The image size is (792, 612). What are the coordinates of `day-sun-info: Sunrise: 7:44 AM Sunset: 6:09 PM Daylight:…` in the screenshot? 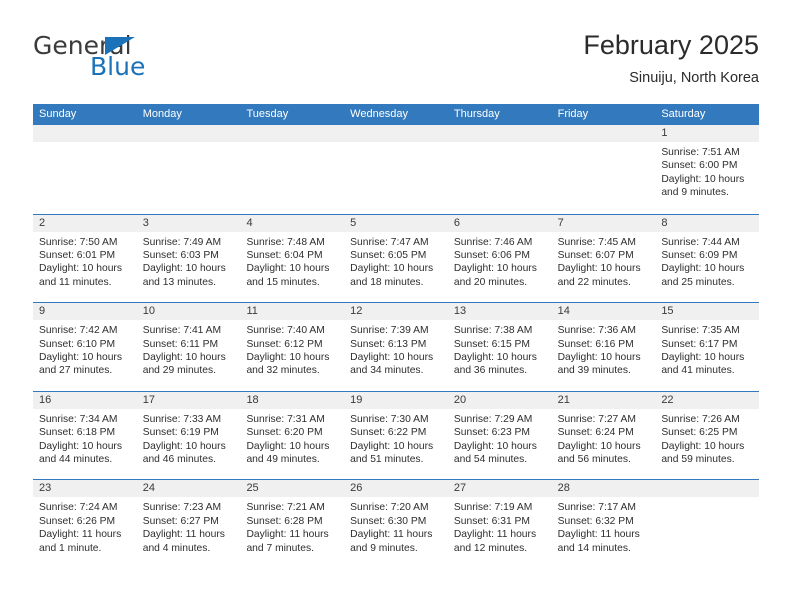 It's located at (707, 261).